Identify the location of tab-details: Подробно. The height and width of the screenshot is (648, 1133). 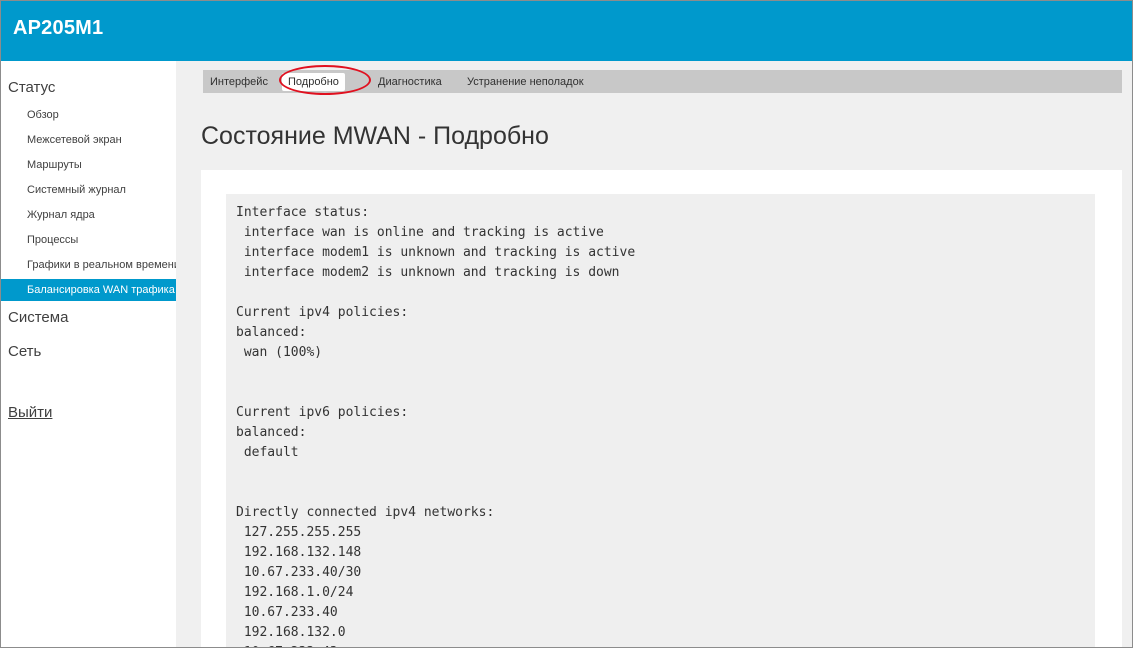
(313, 82).